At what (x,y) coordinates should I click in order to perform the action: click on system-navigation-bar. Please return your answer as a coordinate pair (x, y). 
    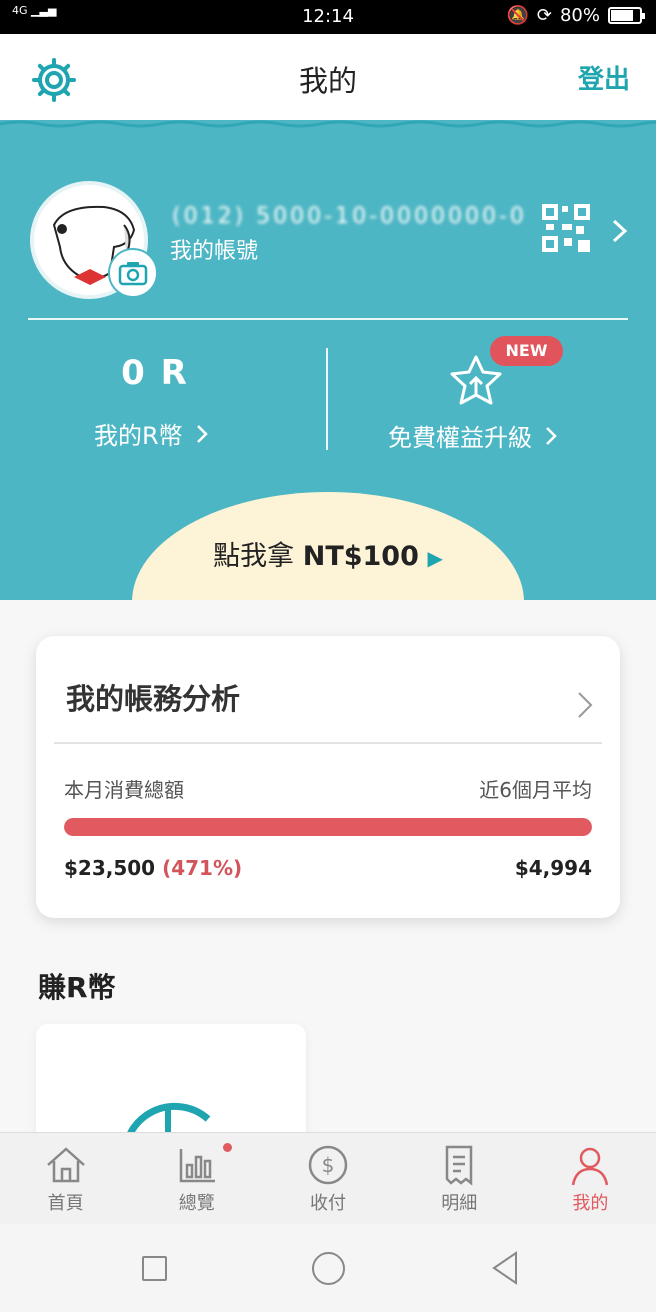
    Looking at the image, I should click on (328, 1268).